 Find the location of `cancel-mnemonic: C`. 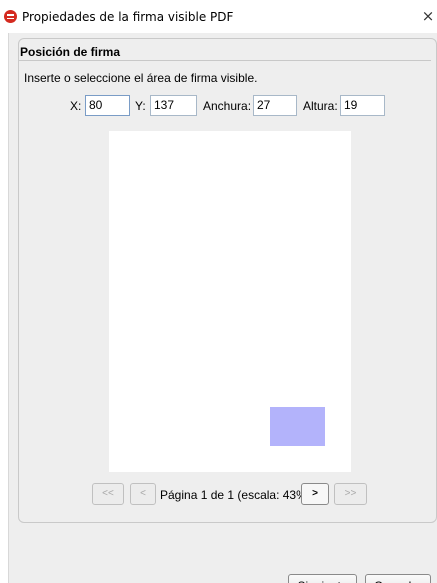

cancel-mnemonic: C is located at coordinates (378, 581).